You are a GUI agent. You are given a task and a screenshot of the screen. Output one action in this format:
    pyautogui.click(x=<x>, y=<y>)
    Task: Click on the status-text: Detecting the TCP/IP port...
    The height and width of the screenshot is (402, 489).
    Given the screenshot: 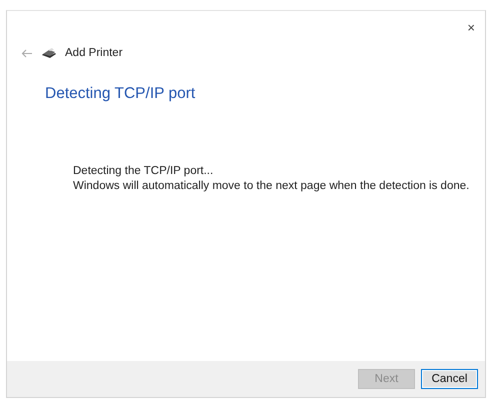 What is the action you would take?
    pyautogui.click(x=143, y=171)
    